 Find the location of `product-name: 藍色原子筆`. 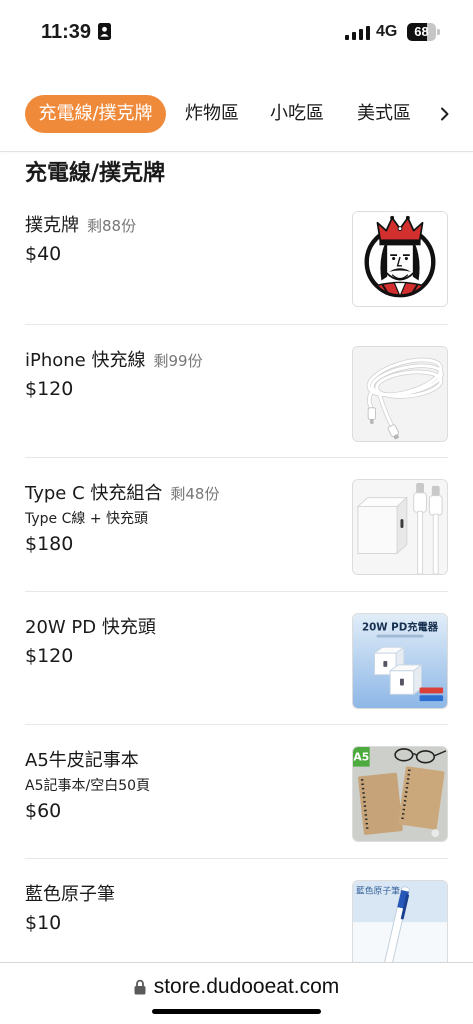

product-name: 藍色原子筆 is located at coordinates (70, 894).